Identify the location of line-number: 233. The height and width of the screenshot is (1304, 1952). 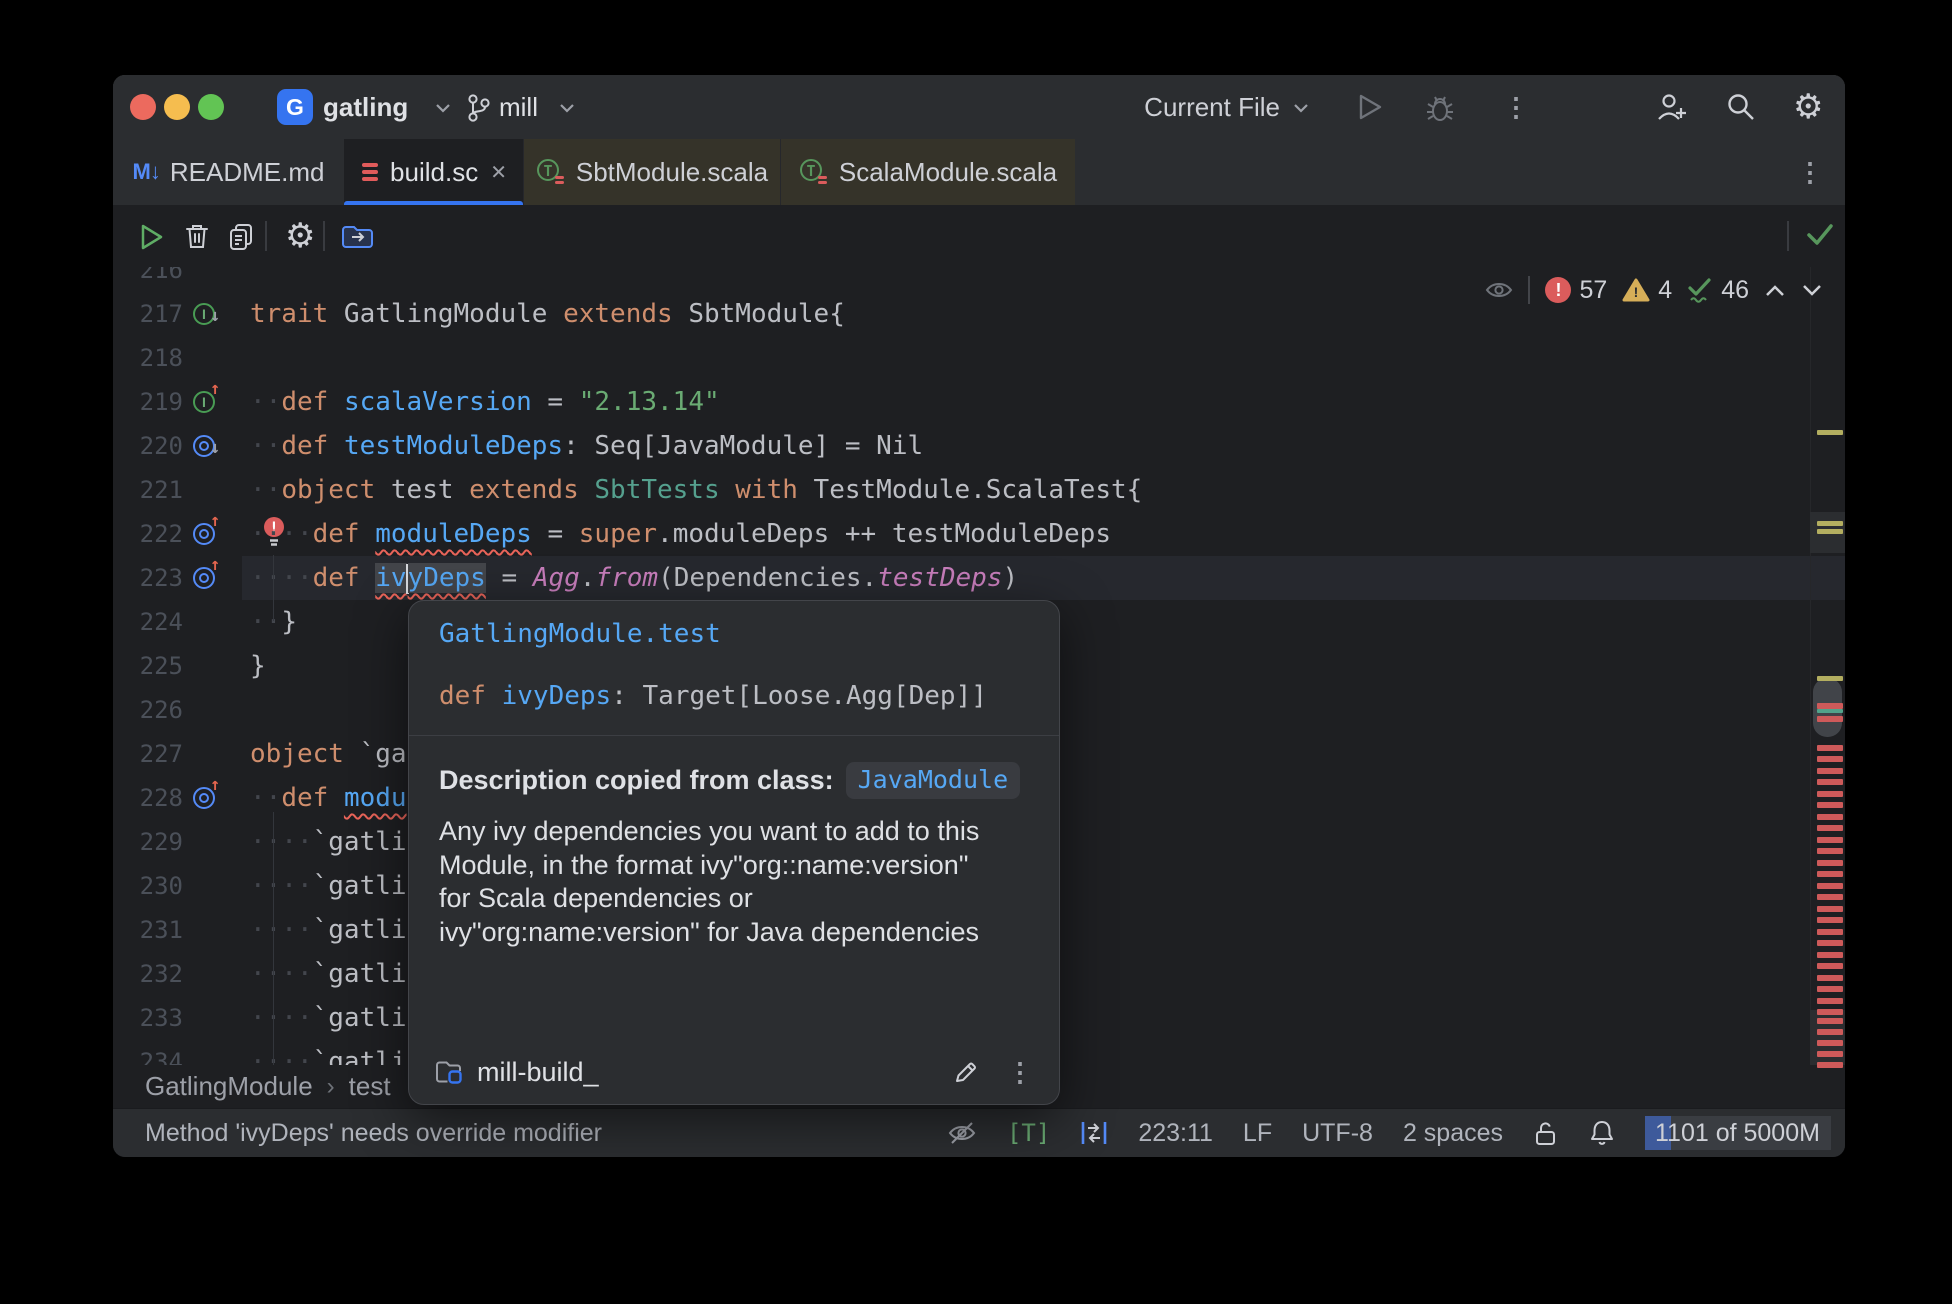
(148, 1018).